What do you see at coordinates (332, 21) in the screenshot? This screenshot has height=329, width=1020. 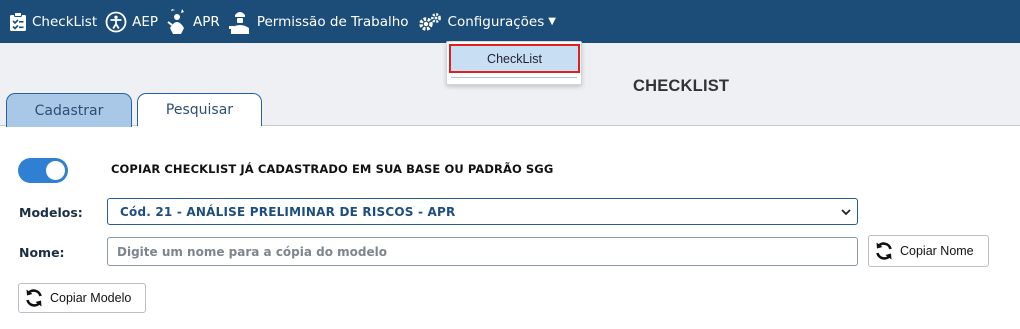 I see `nav-label: Permissão de Trabalho` at bounding box center [332, 21].